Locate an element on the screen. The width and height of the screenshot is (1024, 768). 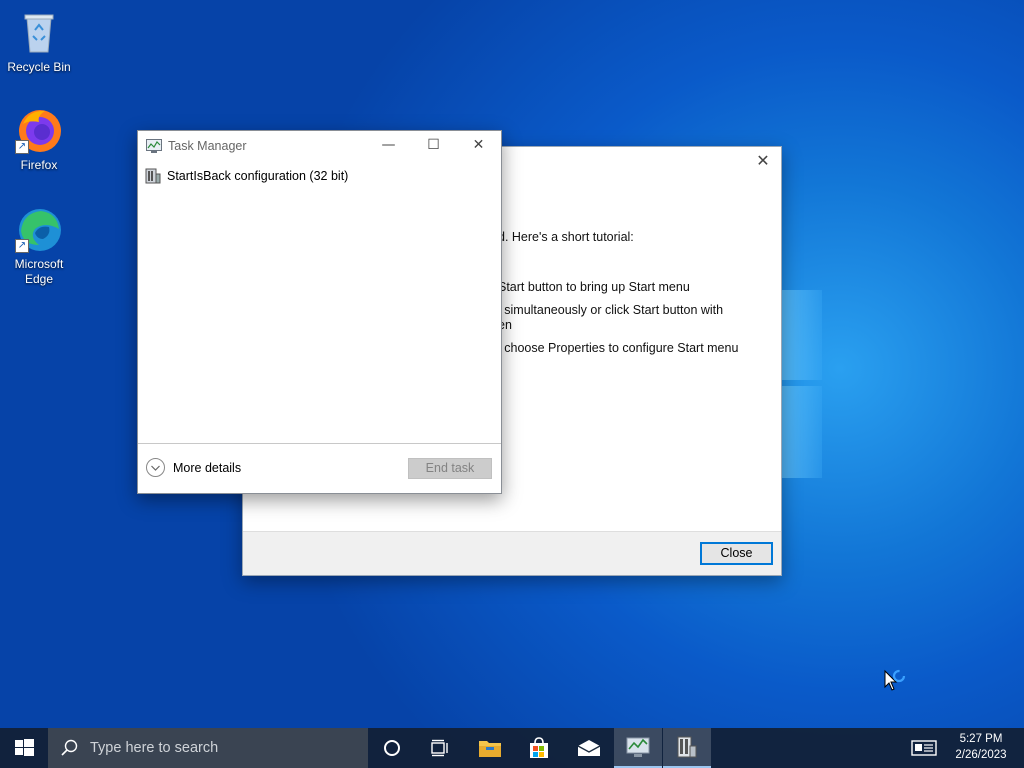
busy-cursor-icon is located at coordinates (895, 681).